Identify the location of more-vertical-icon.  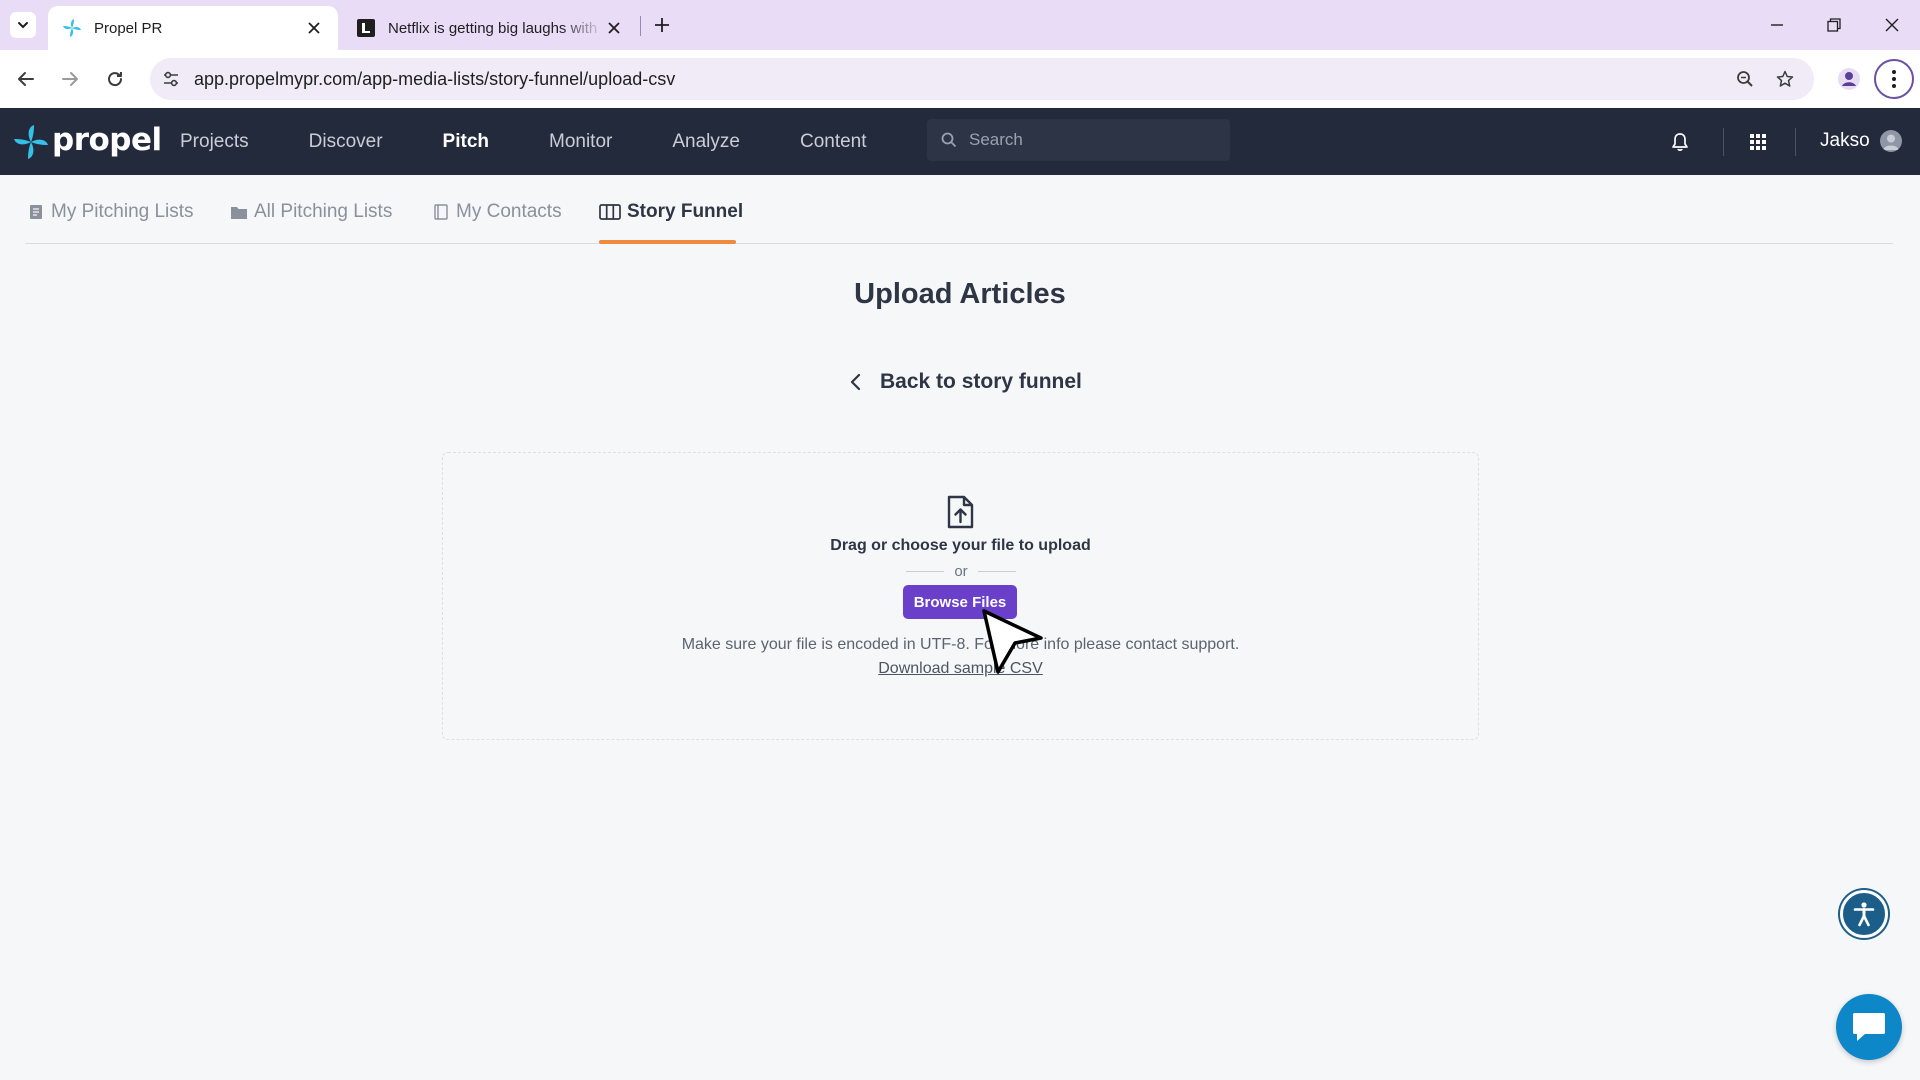
(1894, 79).